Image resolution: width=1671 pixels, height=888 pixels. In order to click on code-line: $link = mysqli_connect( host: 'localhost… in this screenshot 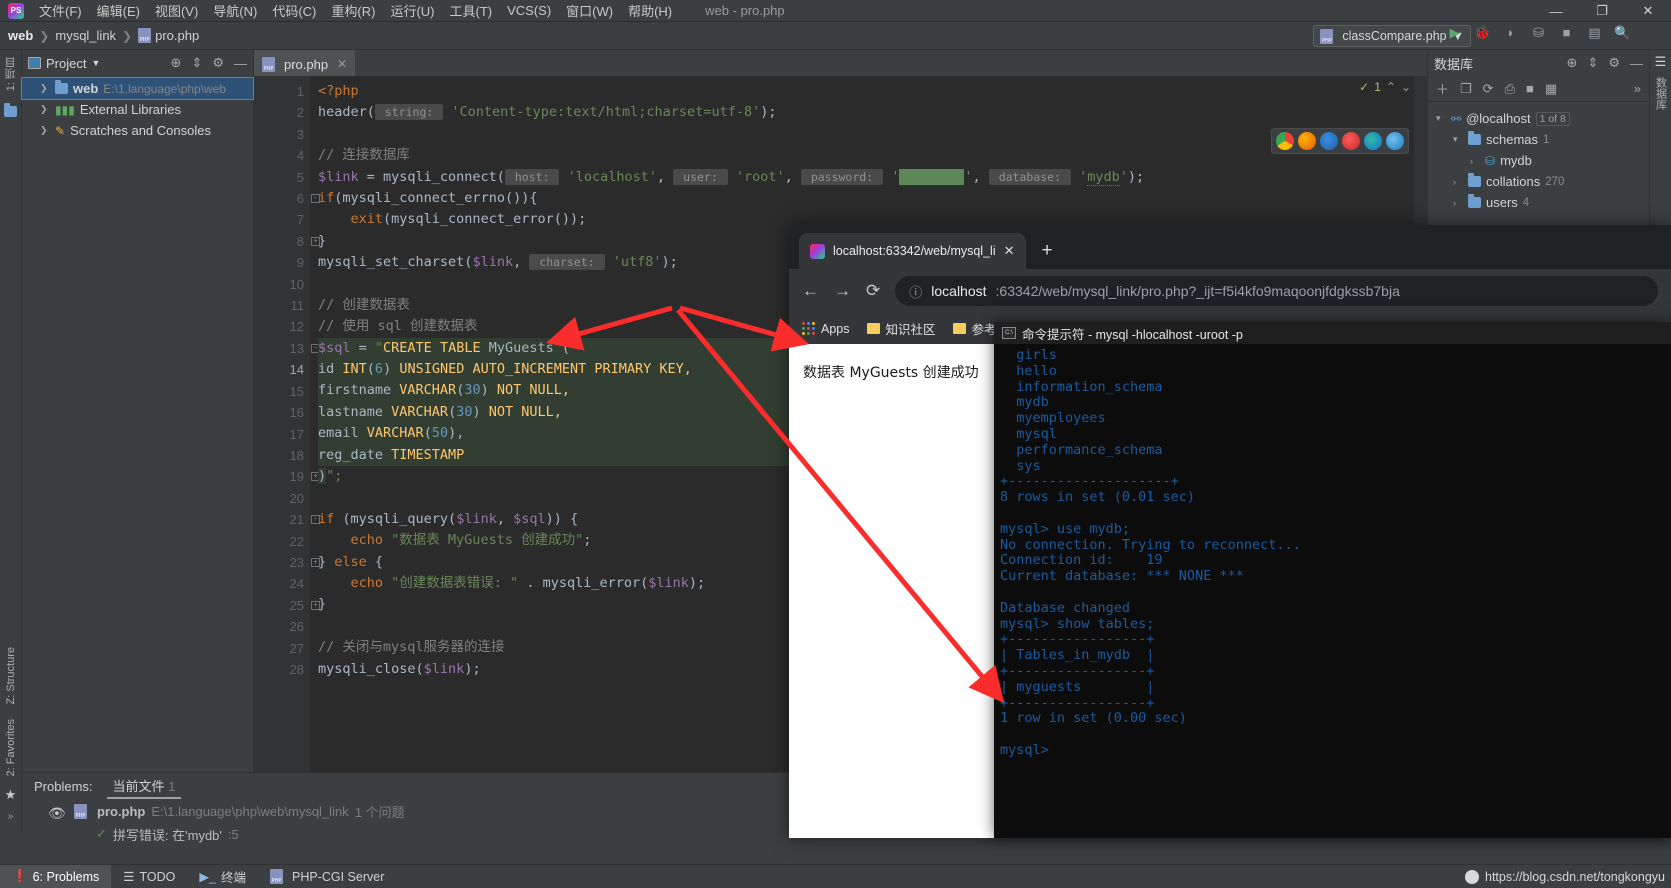, I will do `click(872, 177)`.